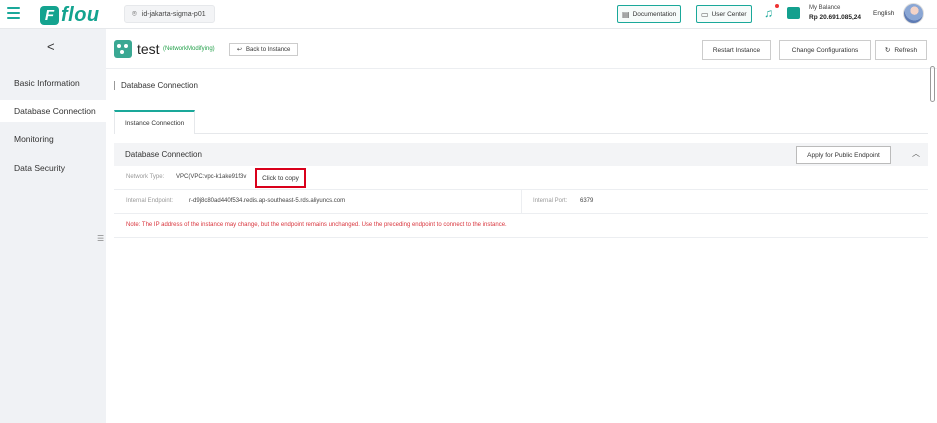  Describe the element at coordinates (51, 46) in the screenshot. I see `back-chevron-icon: <` at that location.